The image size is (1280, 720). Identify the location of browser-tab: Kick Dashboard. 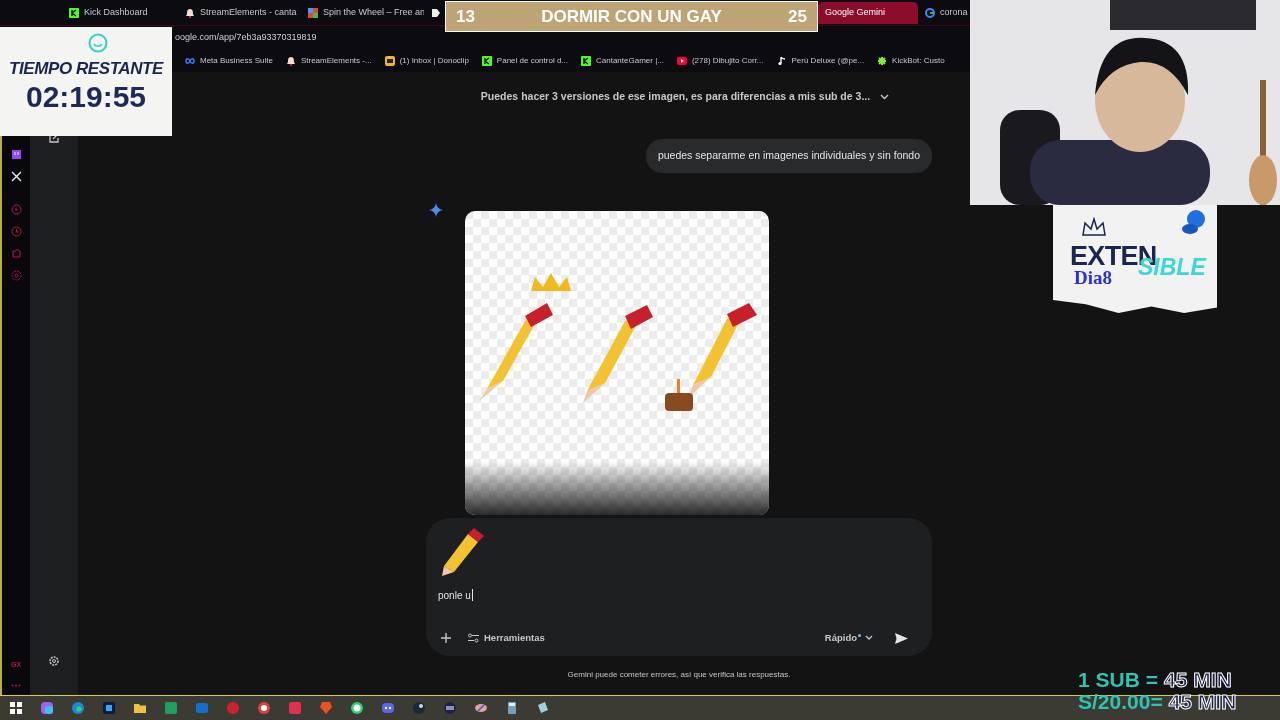
(120, 12).